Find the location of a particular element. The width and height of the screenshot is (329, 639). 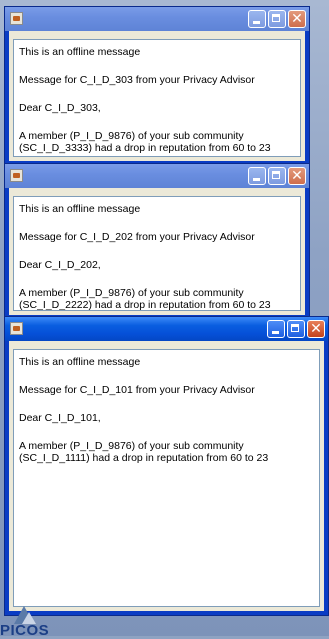

message-line: Dear C_I_D_202, is located at coordinates (60, 265).